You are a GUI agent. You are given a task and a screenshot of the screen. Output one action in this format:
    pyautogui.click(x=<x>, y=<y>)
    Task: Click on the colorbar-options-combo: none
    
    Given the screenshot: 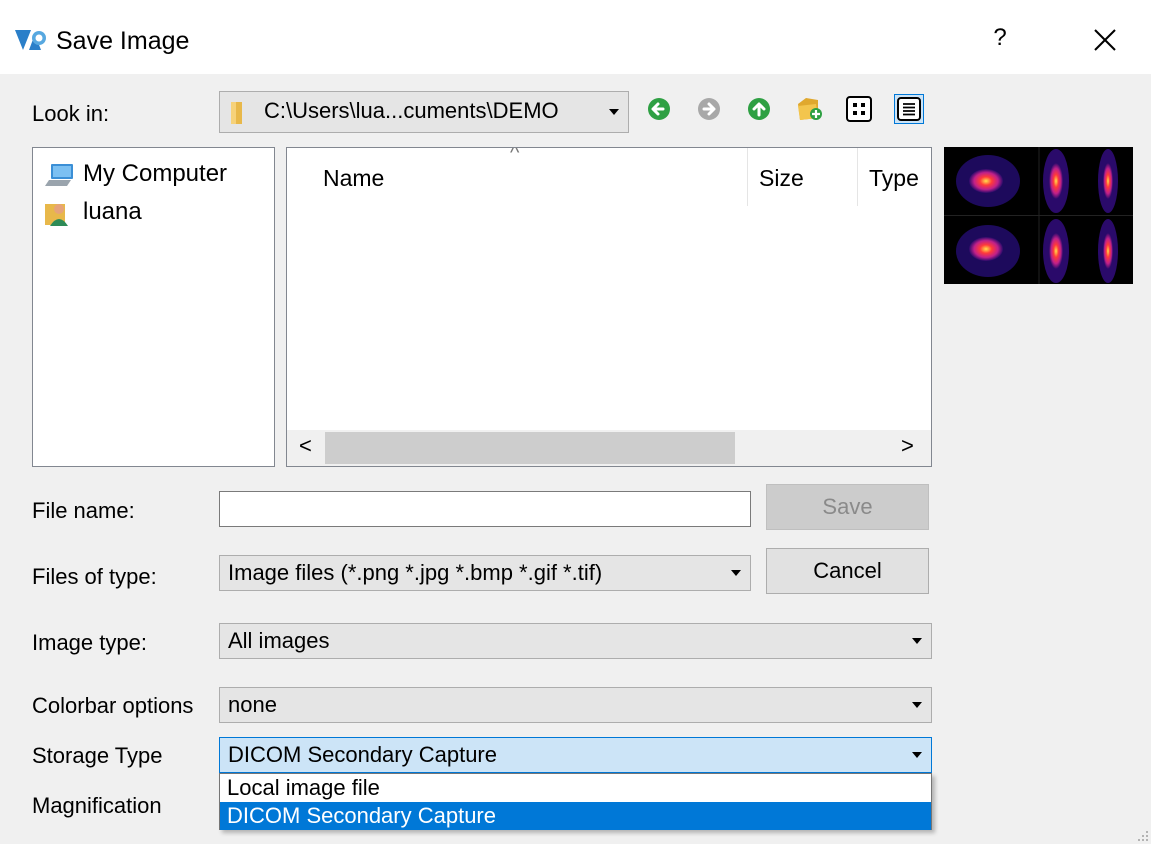 What is the action you would take?
    pyautogui.click(x=575, y=705)
    